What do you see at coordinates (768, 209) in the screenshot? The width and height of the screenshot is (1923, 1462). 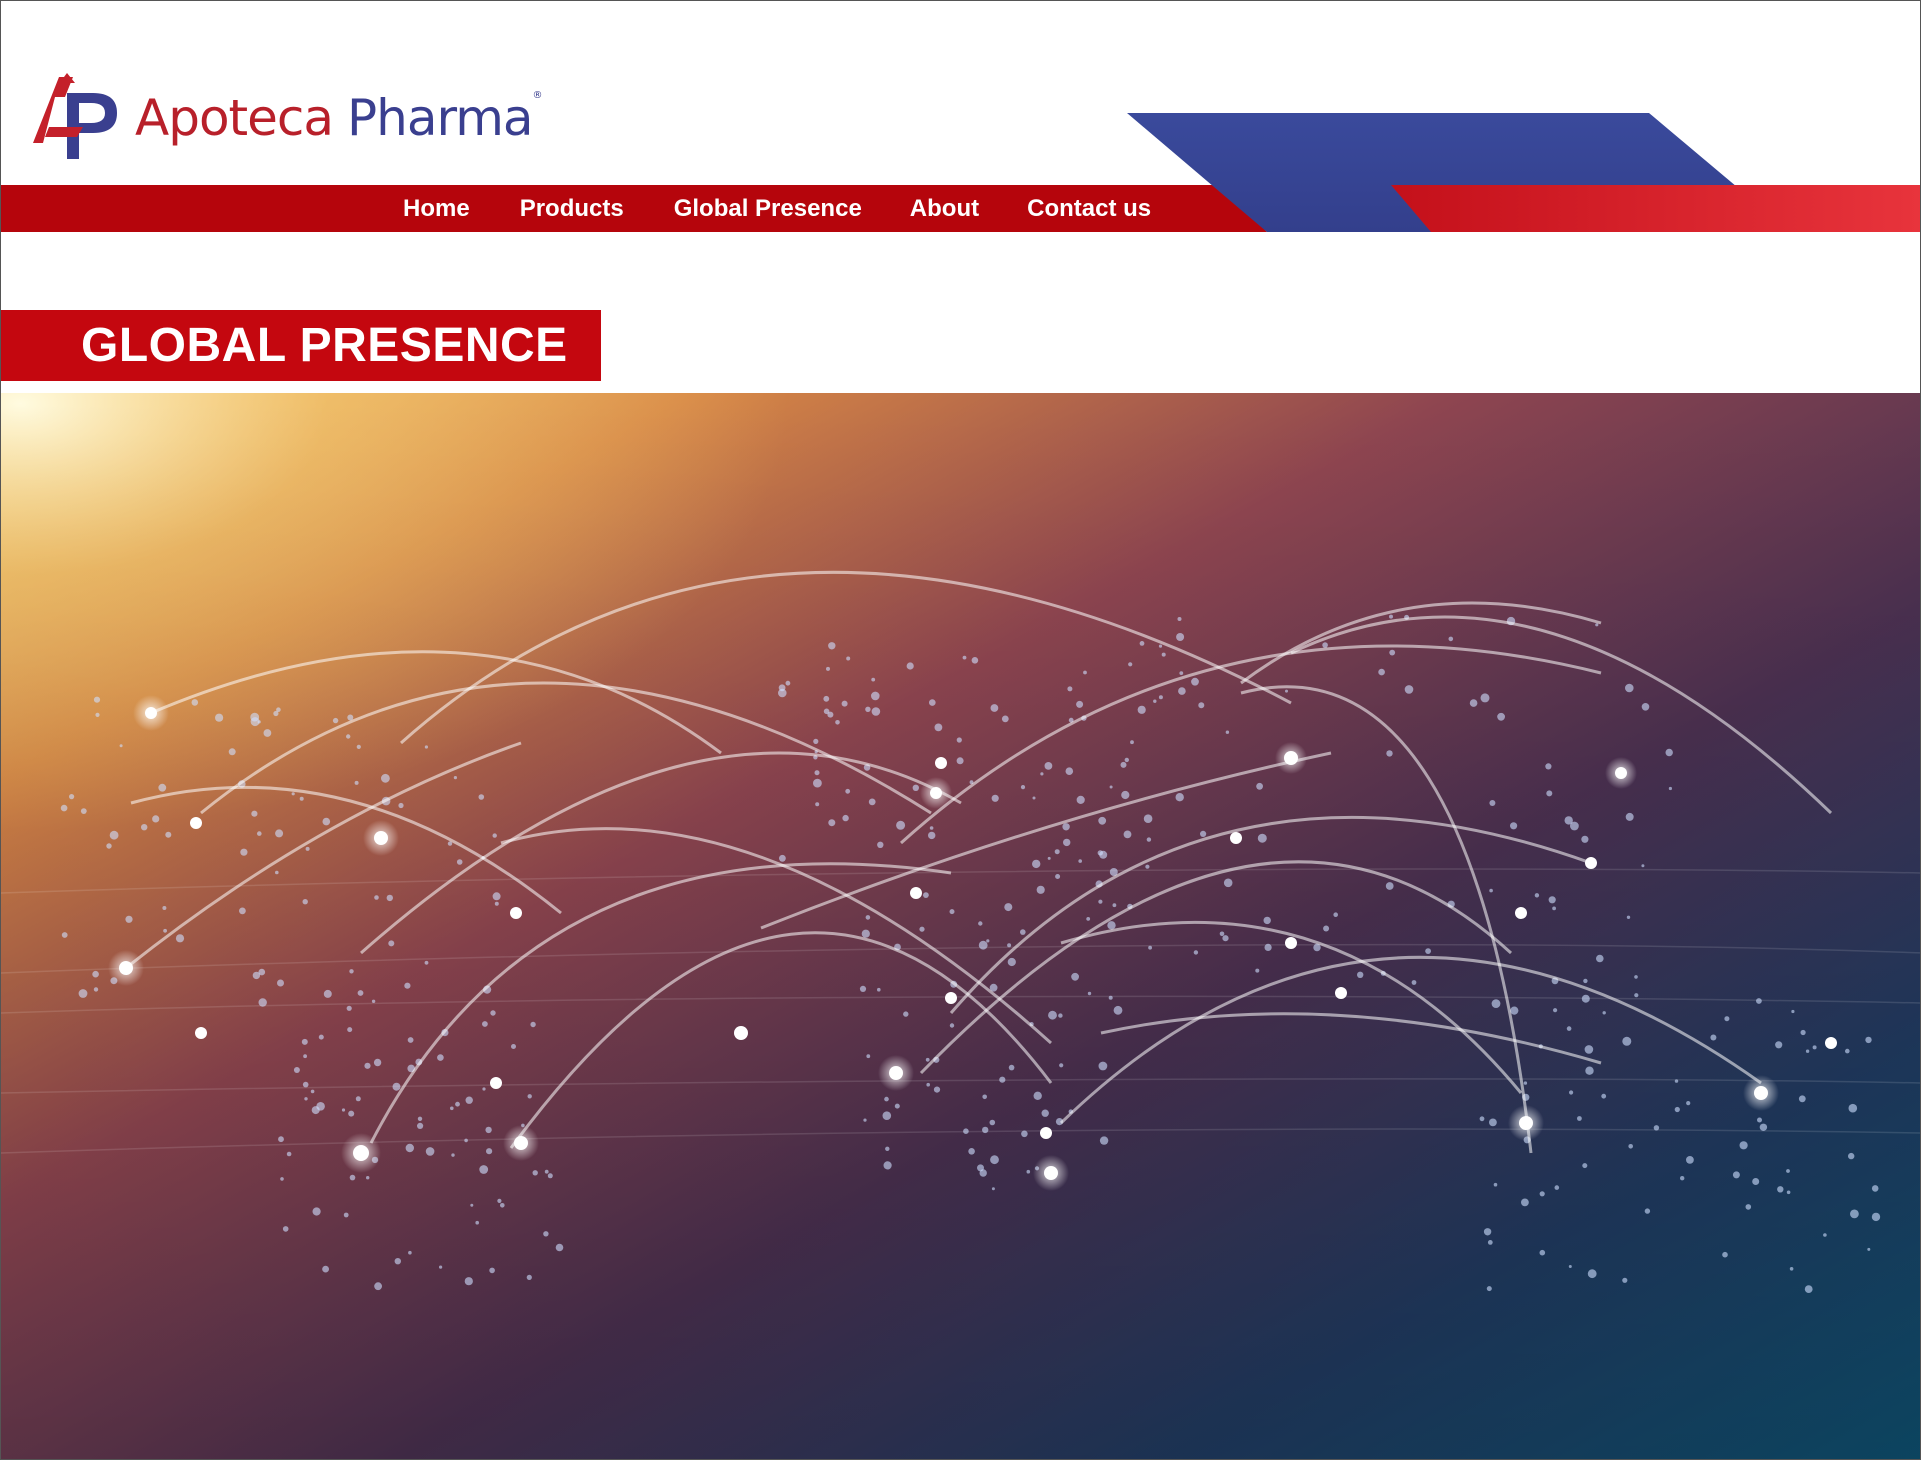 I see `nav-global-presence: Global Presence` at bounding box center [768, 209].